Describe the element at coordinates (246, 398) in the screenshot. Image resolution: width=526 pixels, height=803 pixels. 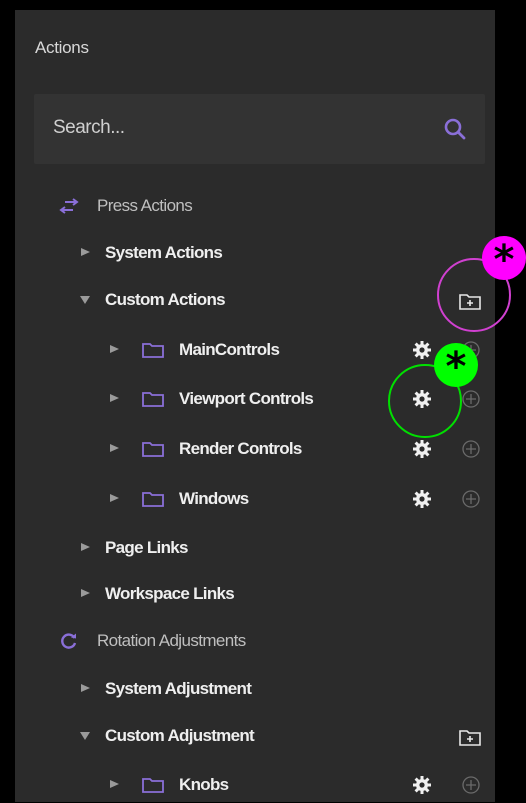
I see `tree-item-label: Viewport Controls` at that location.